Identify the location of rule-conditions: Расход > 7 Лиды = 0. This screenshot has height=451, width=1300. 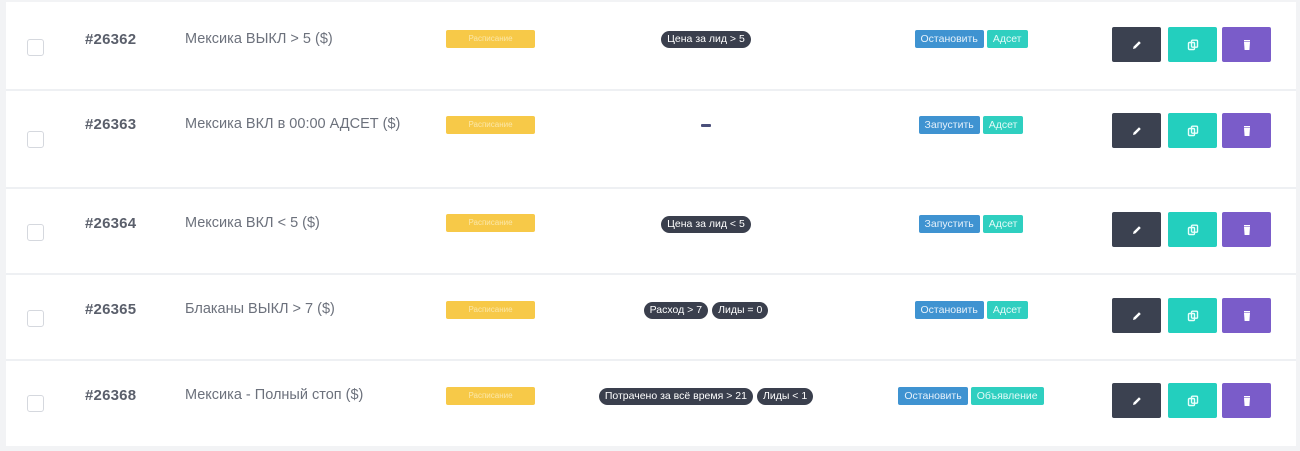
(706, 310).